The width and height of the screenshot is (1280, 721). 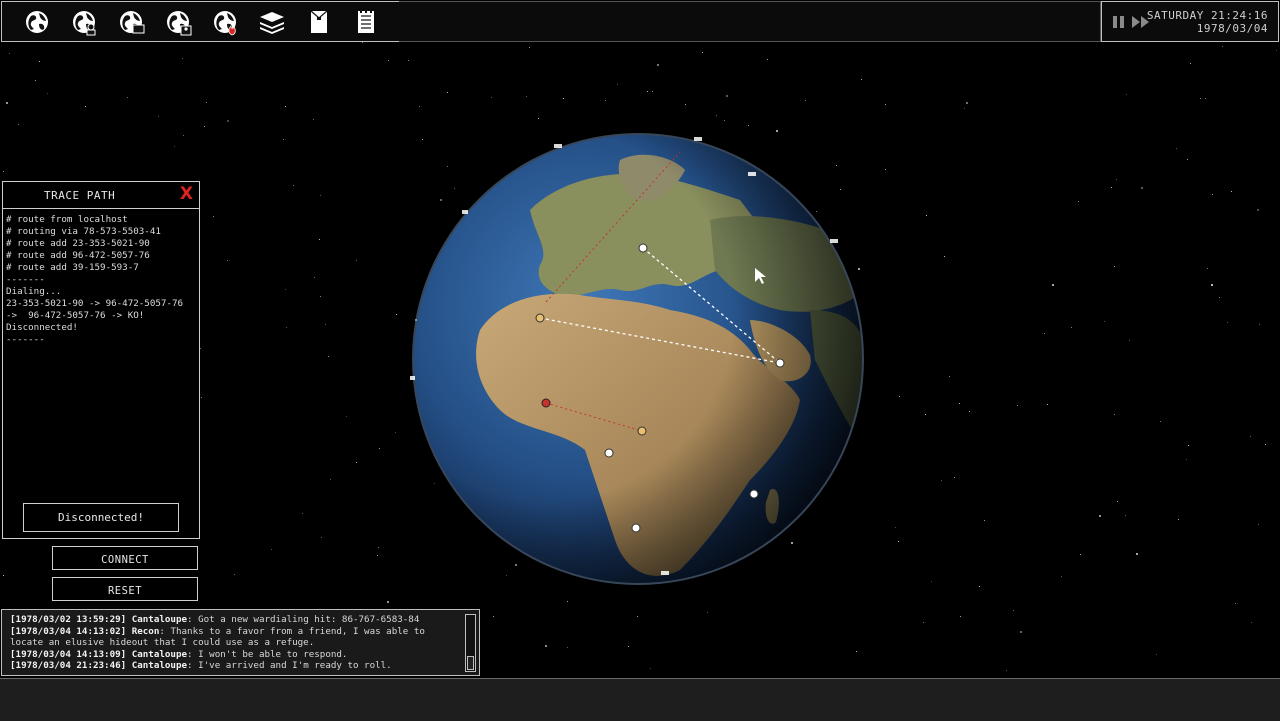 What do you see at coordinates (319, 22) in the screenshot?
I see `envelope-icon` at bounding box center [319, 22].